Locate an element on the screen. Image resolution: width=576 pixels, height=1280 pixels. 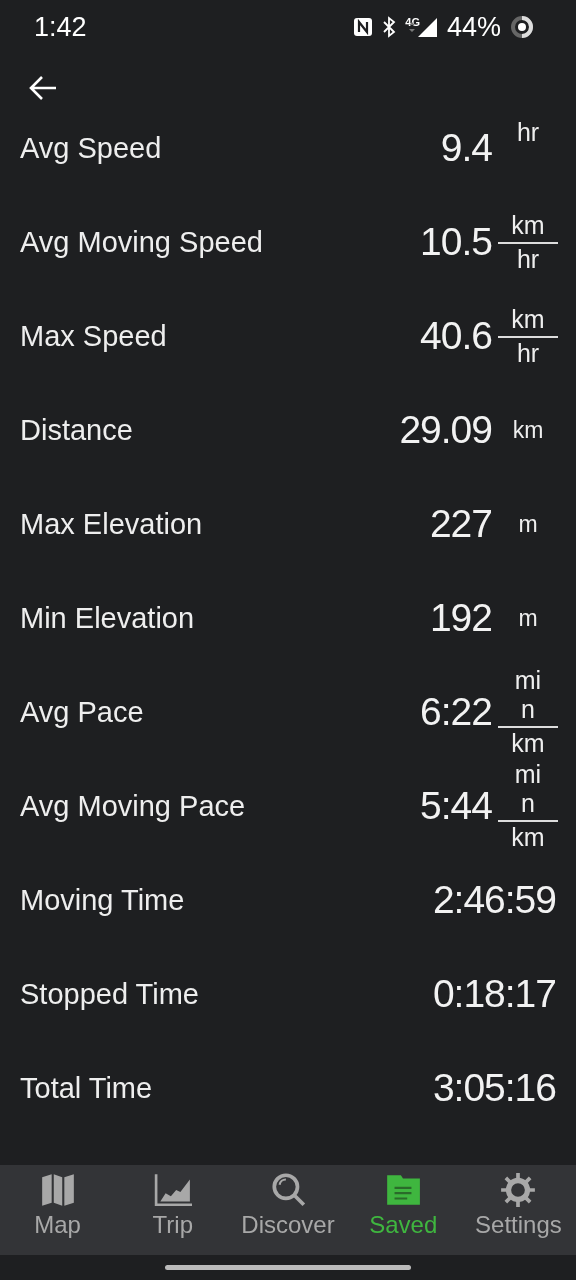
nav-tab: Map is located at coordinates (58, 1210).